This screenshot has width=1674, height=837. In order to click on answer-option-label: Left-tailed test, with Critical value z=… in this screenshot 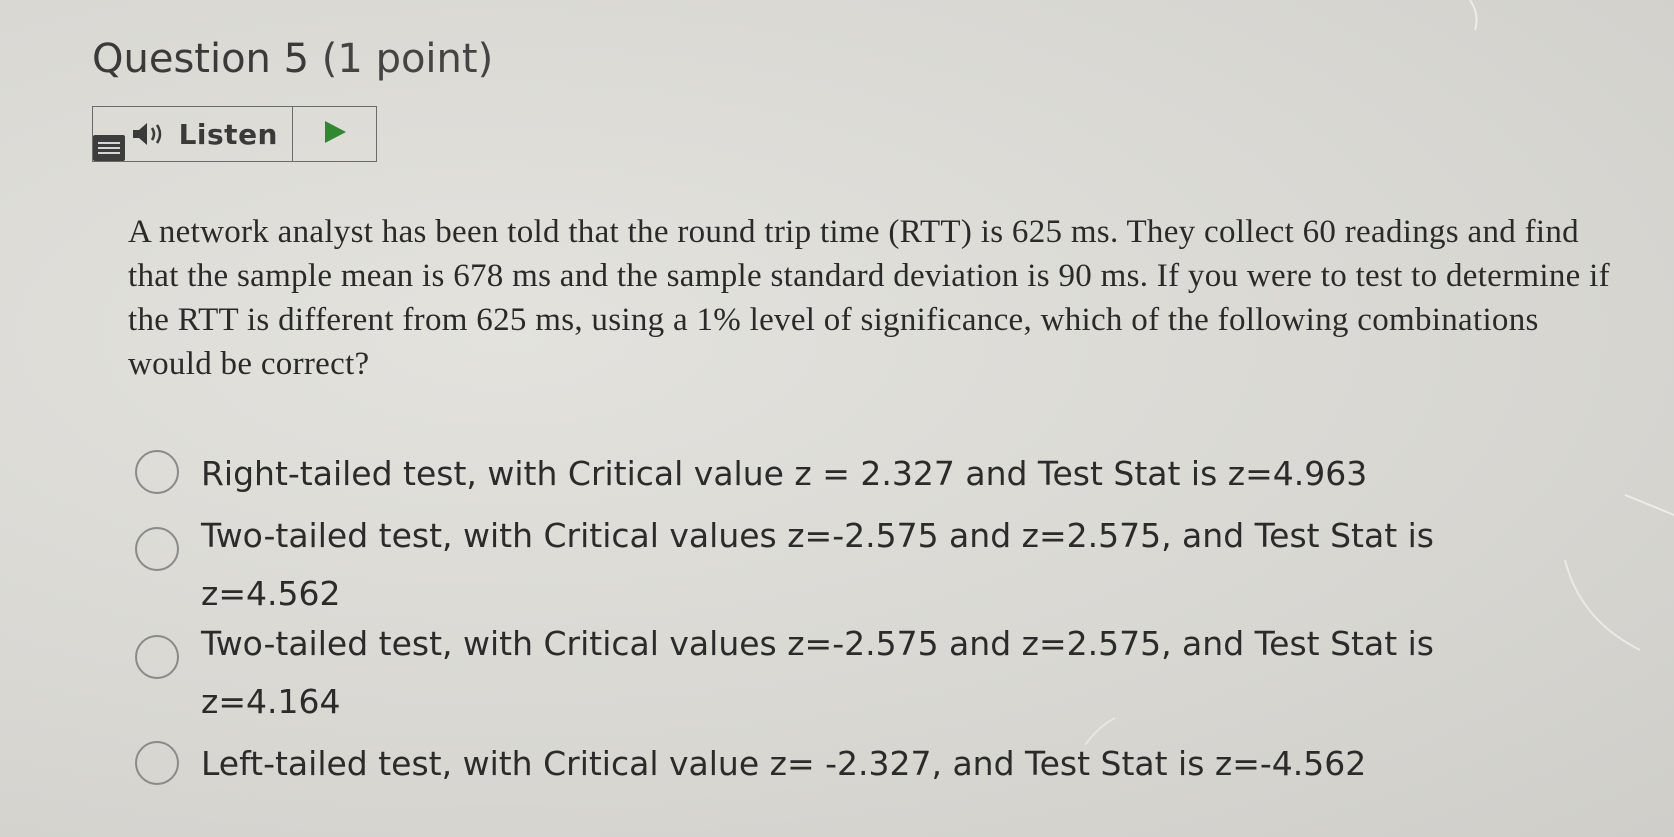, I will do `click(784, 763)`.